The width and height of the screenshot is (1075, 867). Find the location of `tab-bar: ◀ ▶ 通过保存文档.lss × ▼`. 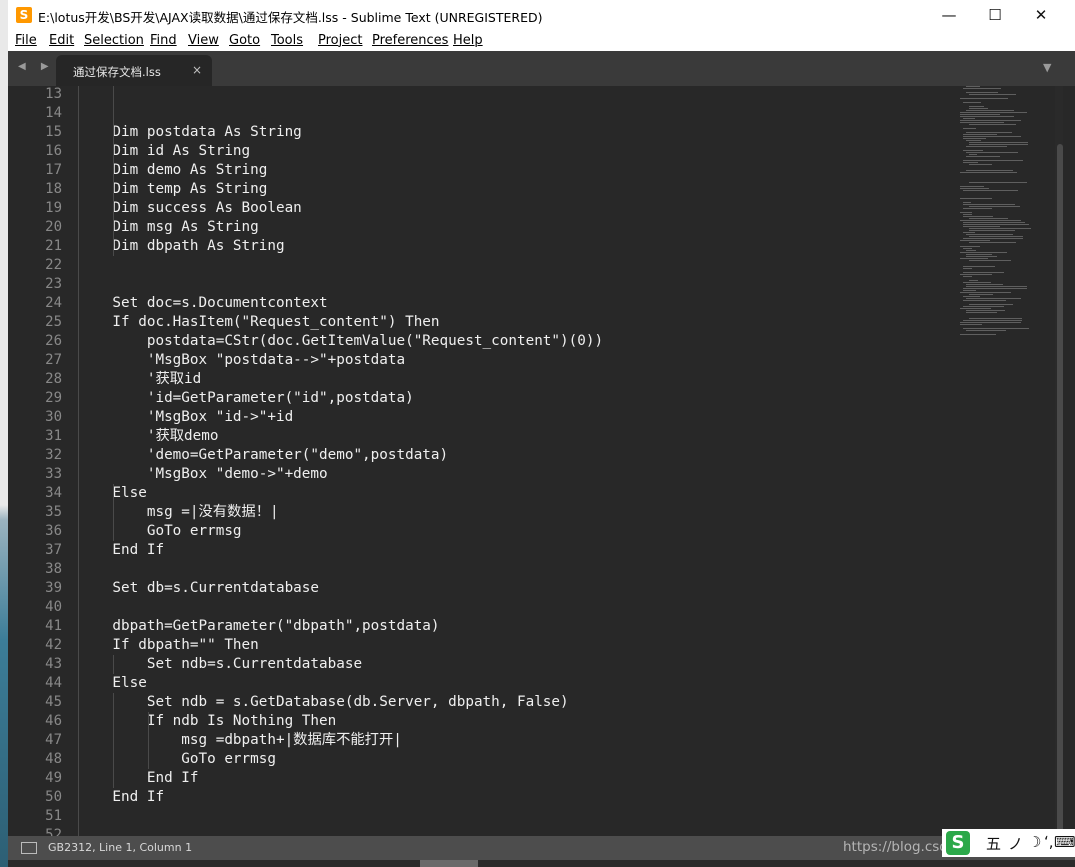

tab-bar: ◀ ▶ 通过保存文档.lss × ▼ is located at coordinates (541, 68).